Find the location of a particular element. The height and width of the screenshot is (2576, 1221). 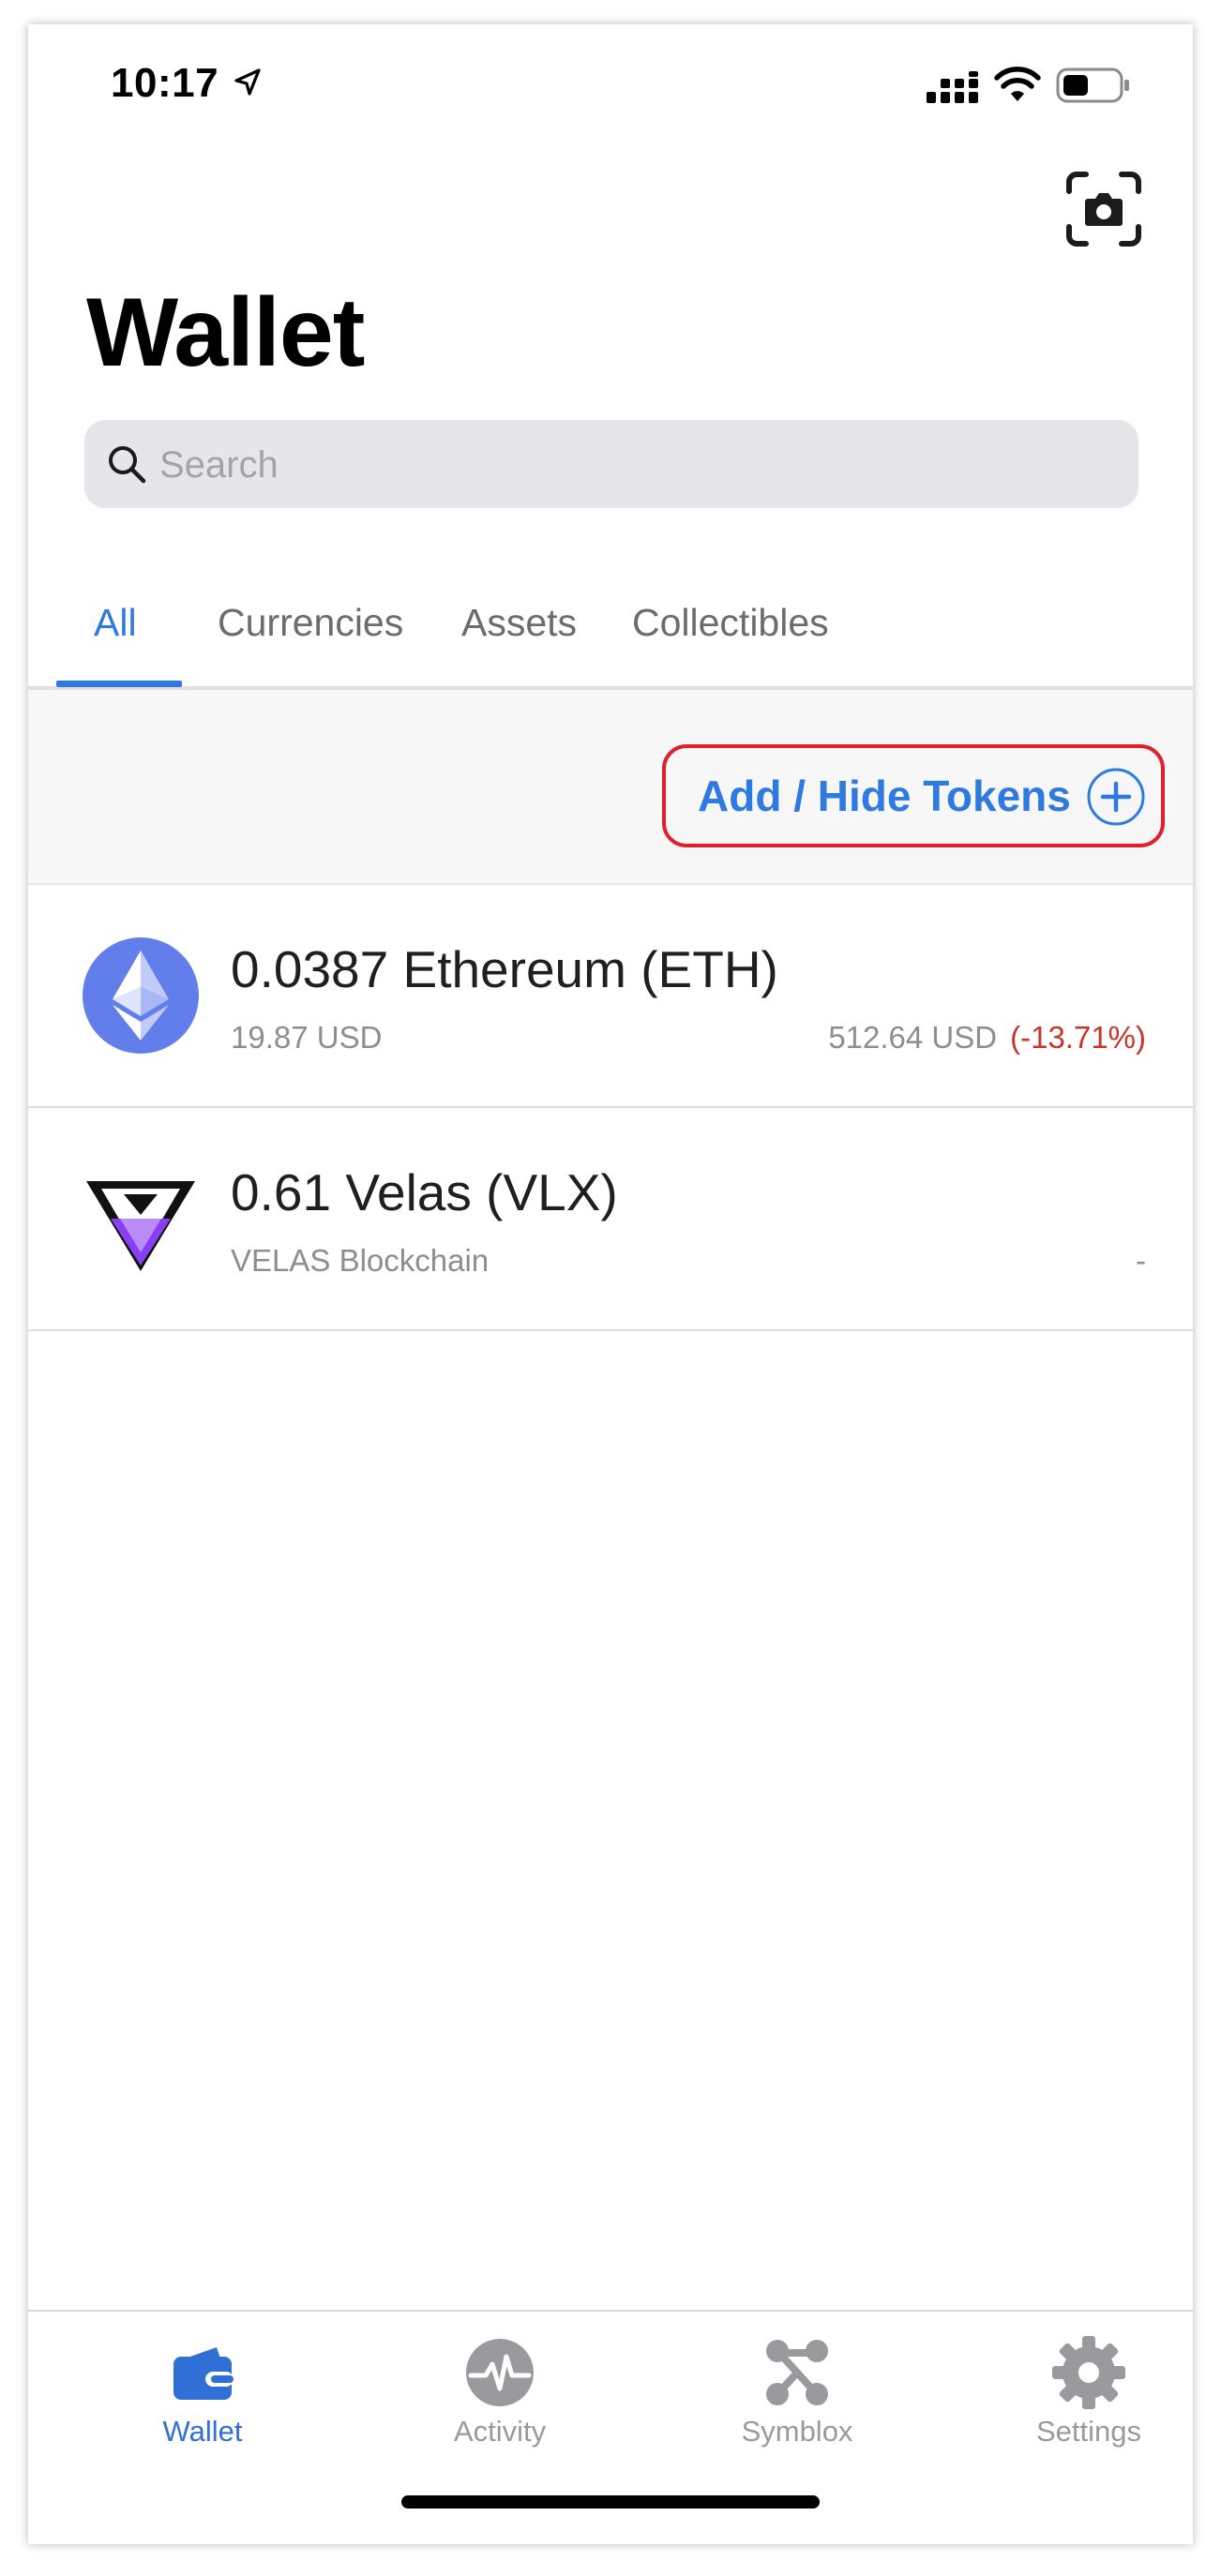

nav-settings: Settings is located at coordinates (1084, 2389).